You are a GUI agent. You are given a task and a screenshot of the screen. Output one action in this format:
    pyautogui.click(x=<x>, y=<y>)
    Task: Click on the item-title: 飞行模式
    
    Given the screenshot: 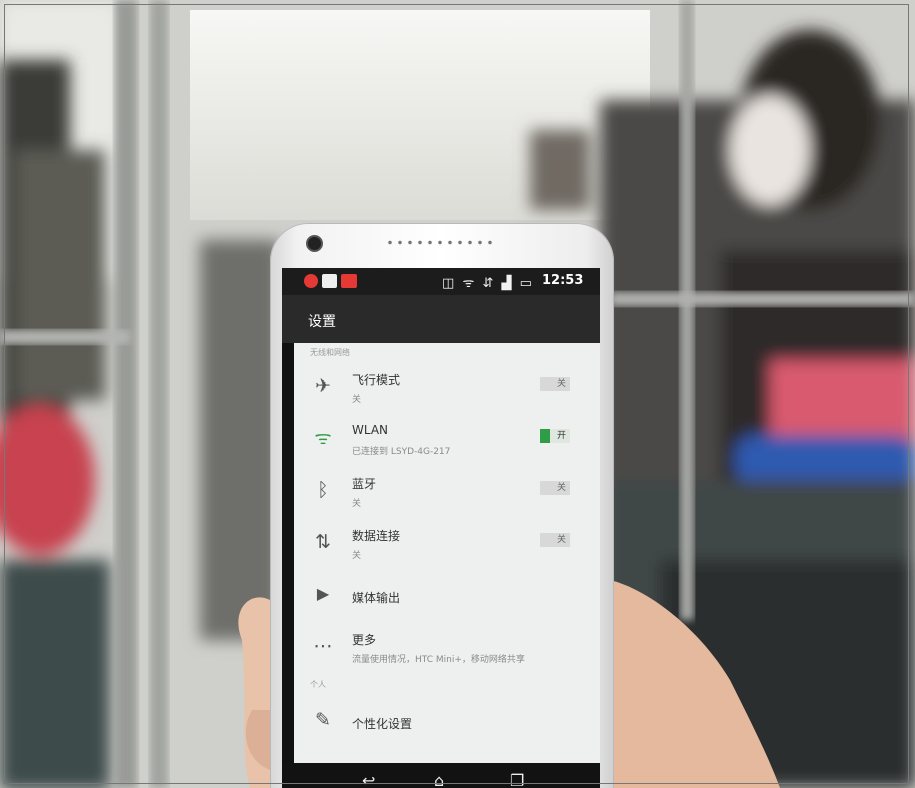 What is the action you would take?
    pyautogui.click(x=376, y=380)
    